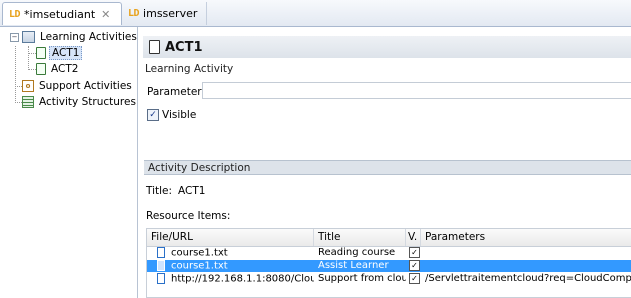 The height and width of the screenshot is (298, 631). What do you see at coordinates (28, 86) in the screenshot?
I see `support-activity-icon: o` at bounding box center [28, 86].